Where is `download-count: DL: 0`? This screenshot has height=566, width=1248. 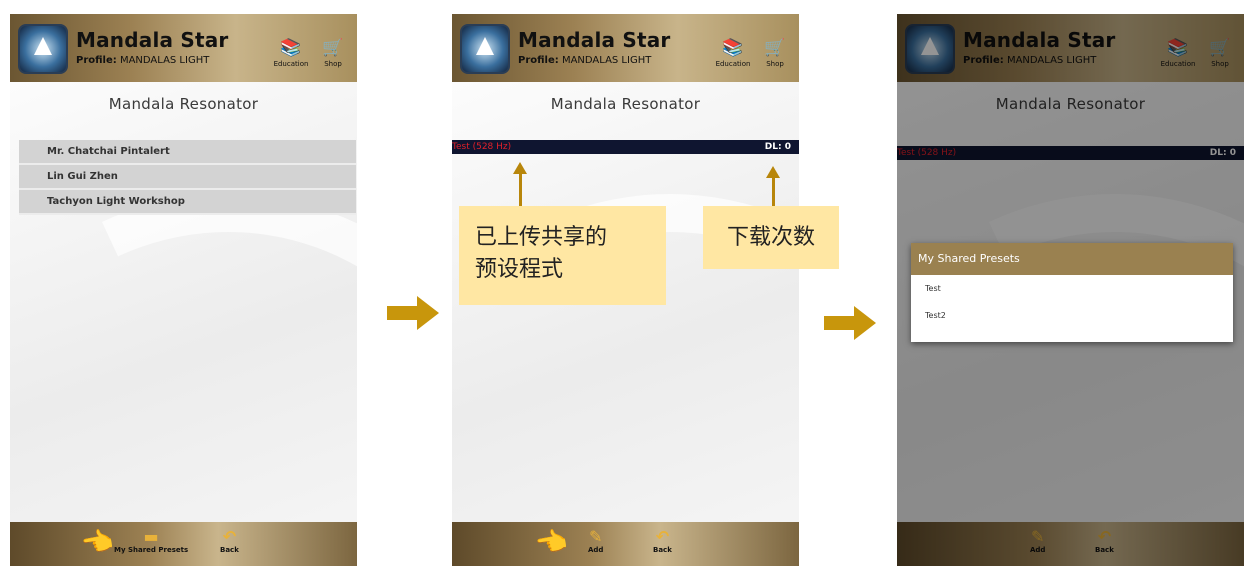
download-count: DL: 0 is located at coordinates (777, 147).